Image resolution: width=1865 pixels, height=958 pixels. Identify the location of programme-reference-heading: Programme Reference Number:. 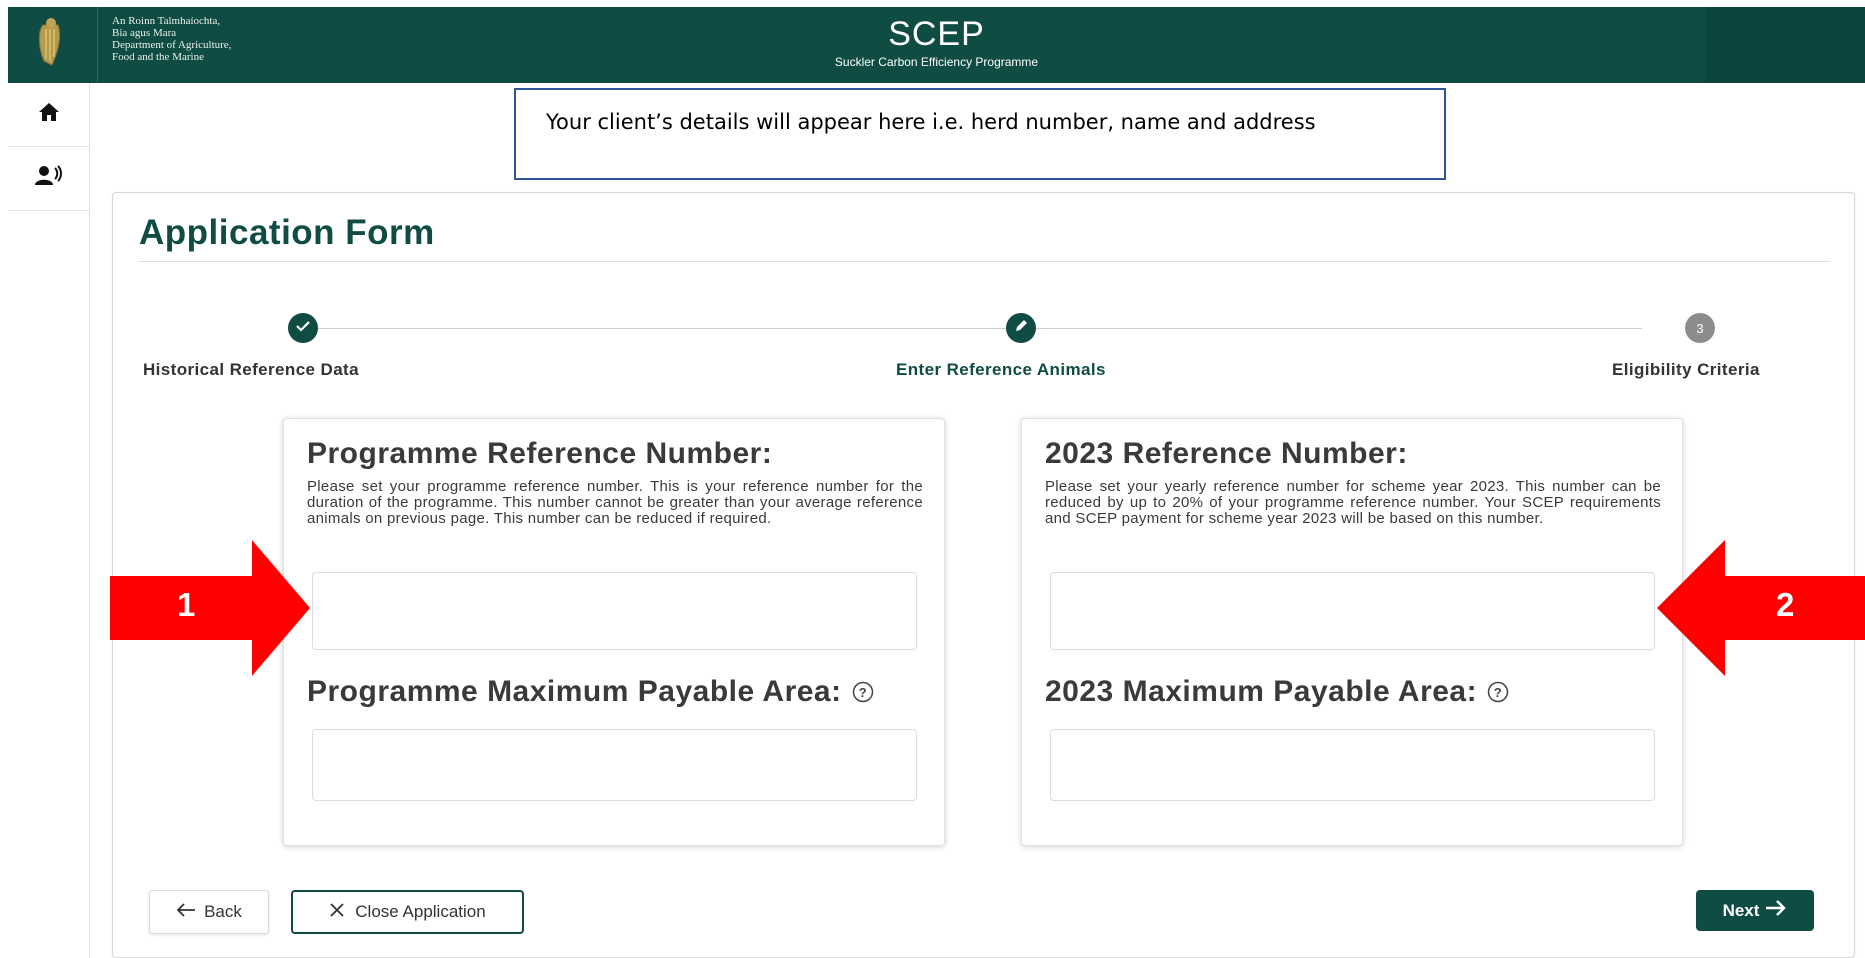
(540, 453).